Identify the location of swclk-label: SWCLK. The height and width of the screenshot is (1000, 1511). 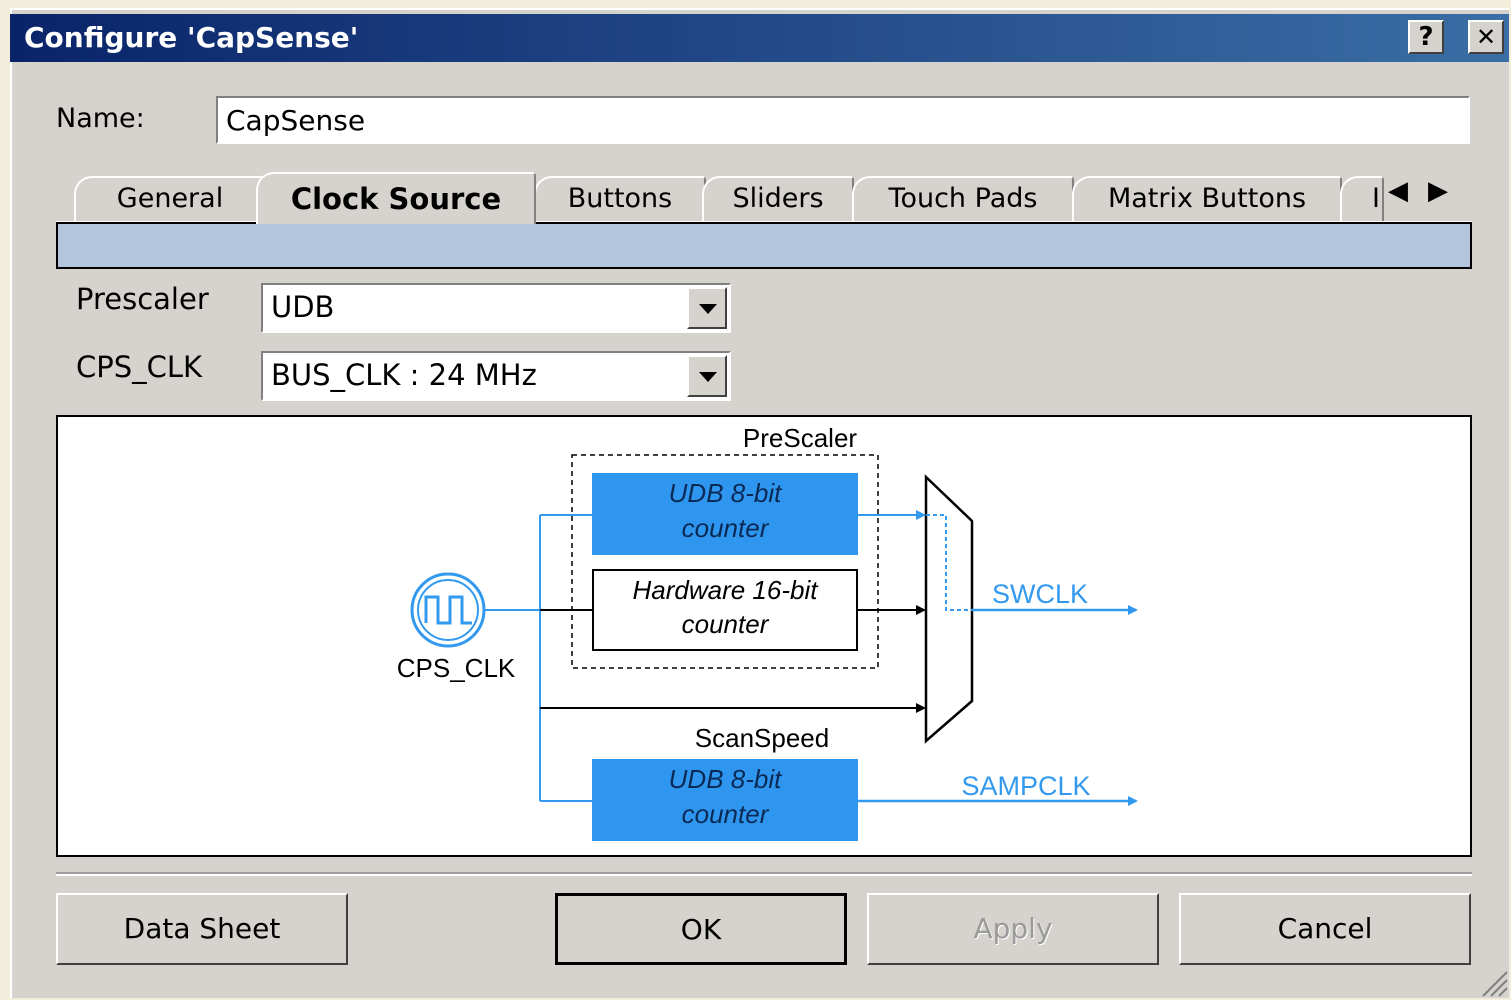
(1040, 594).